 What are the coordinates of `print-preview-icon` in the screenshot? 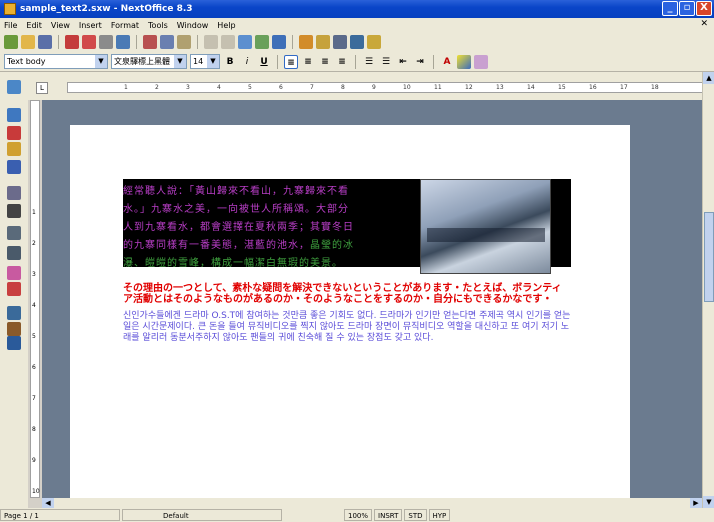 It's located at (123, 42).